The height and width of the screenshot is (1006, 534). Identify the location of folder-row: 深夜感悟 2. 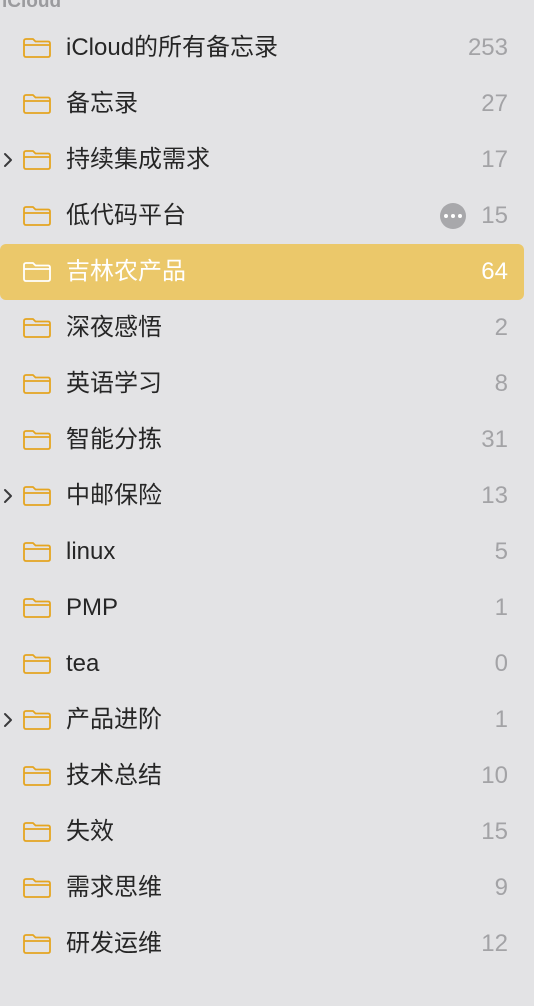
(262, 328).